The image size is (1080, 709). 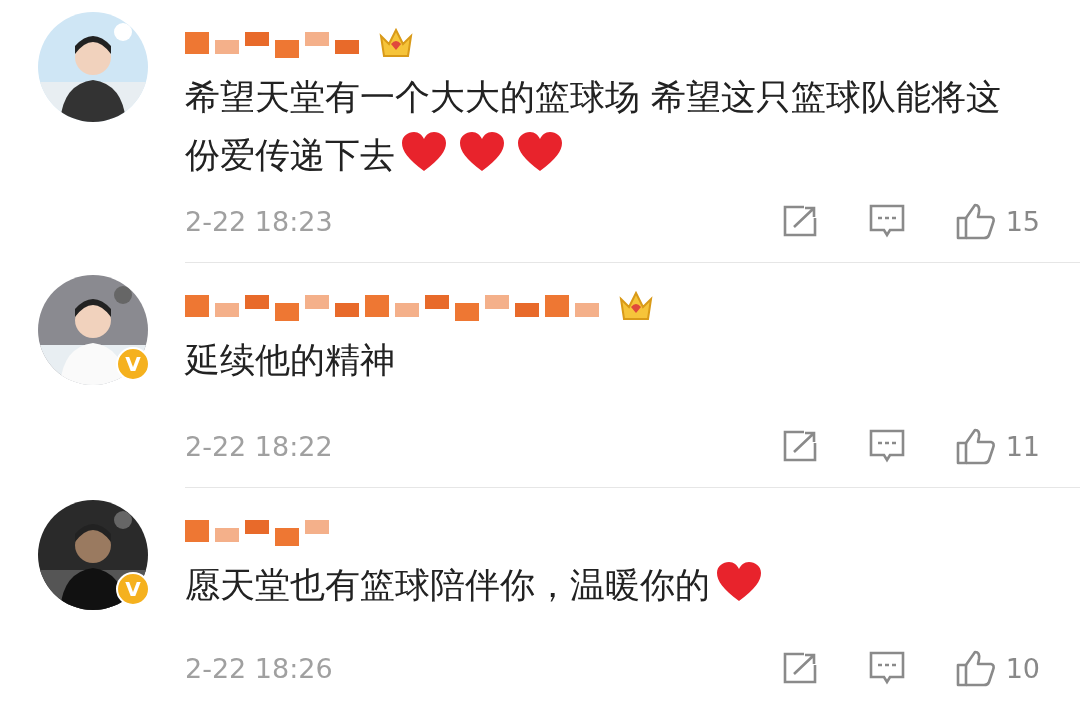 I want to click on like-count: 11, so click(x=1022, y=446).